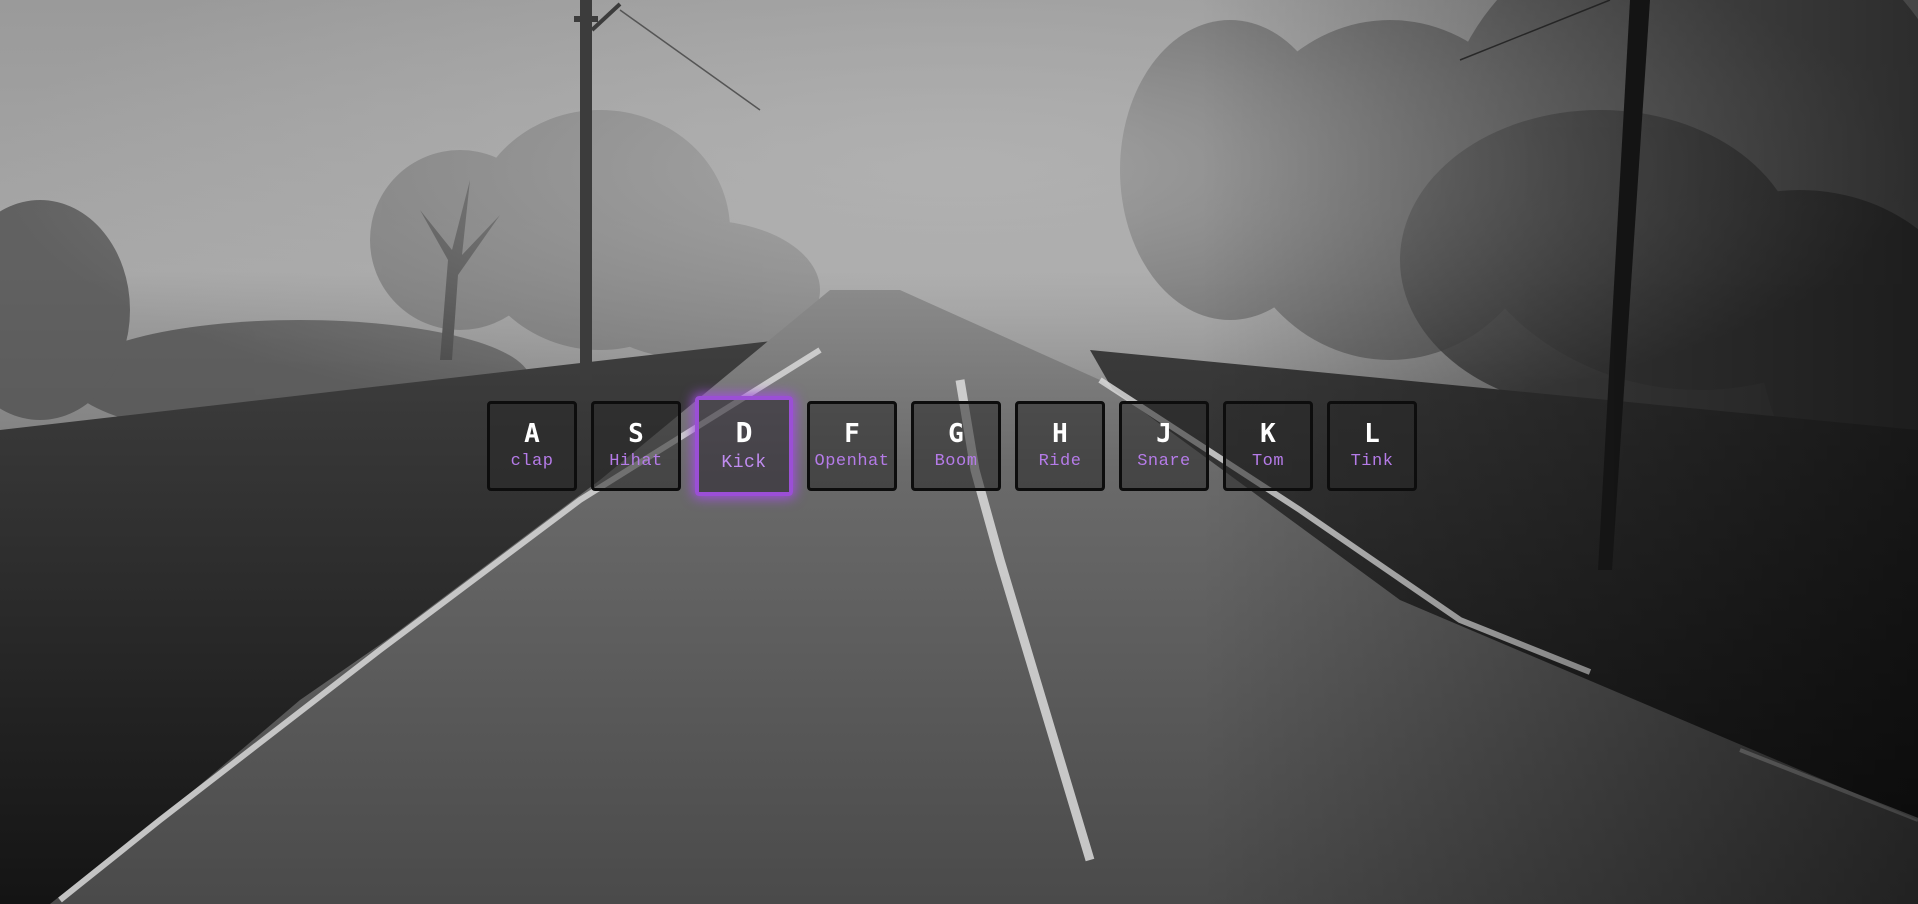 The height and width of the screenshot is (904, 1918). I want to click on drum-key-l: L Tink, so click(1372, 446).